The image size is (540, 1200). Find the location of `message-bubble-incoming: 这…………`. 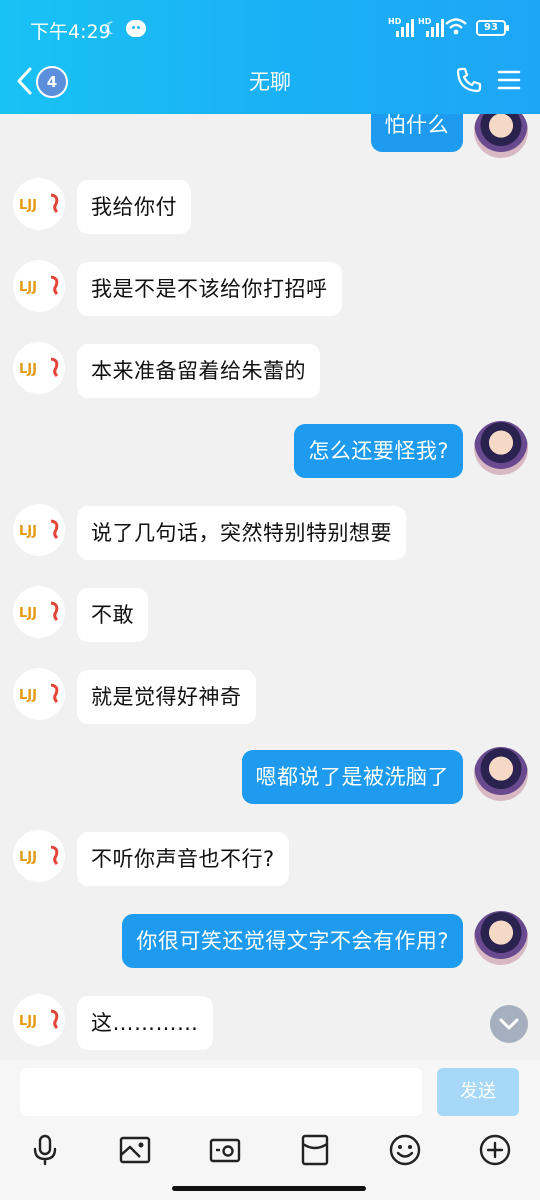

message-bubble-incoming: 这………… is located at coordinates (145, 1023).